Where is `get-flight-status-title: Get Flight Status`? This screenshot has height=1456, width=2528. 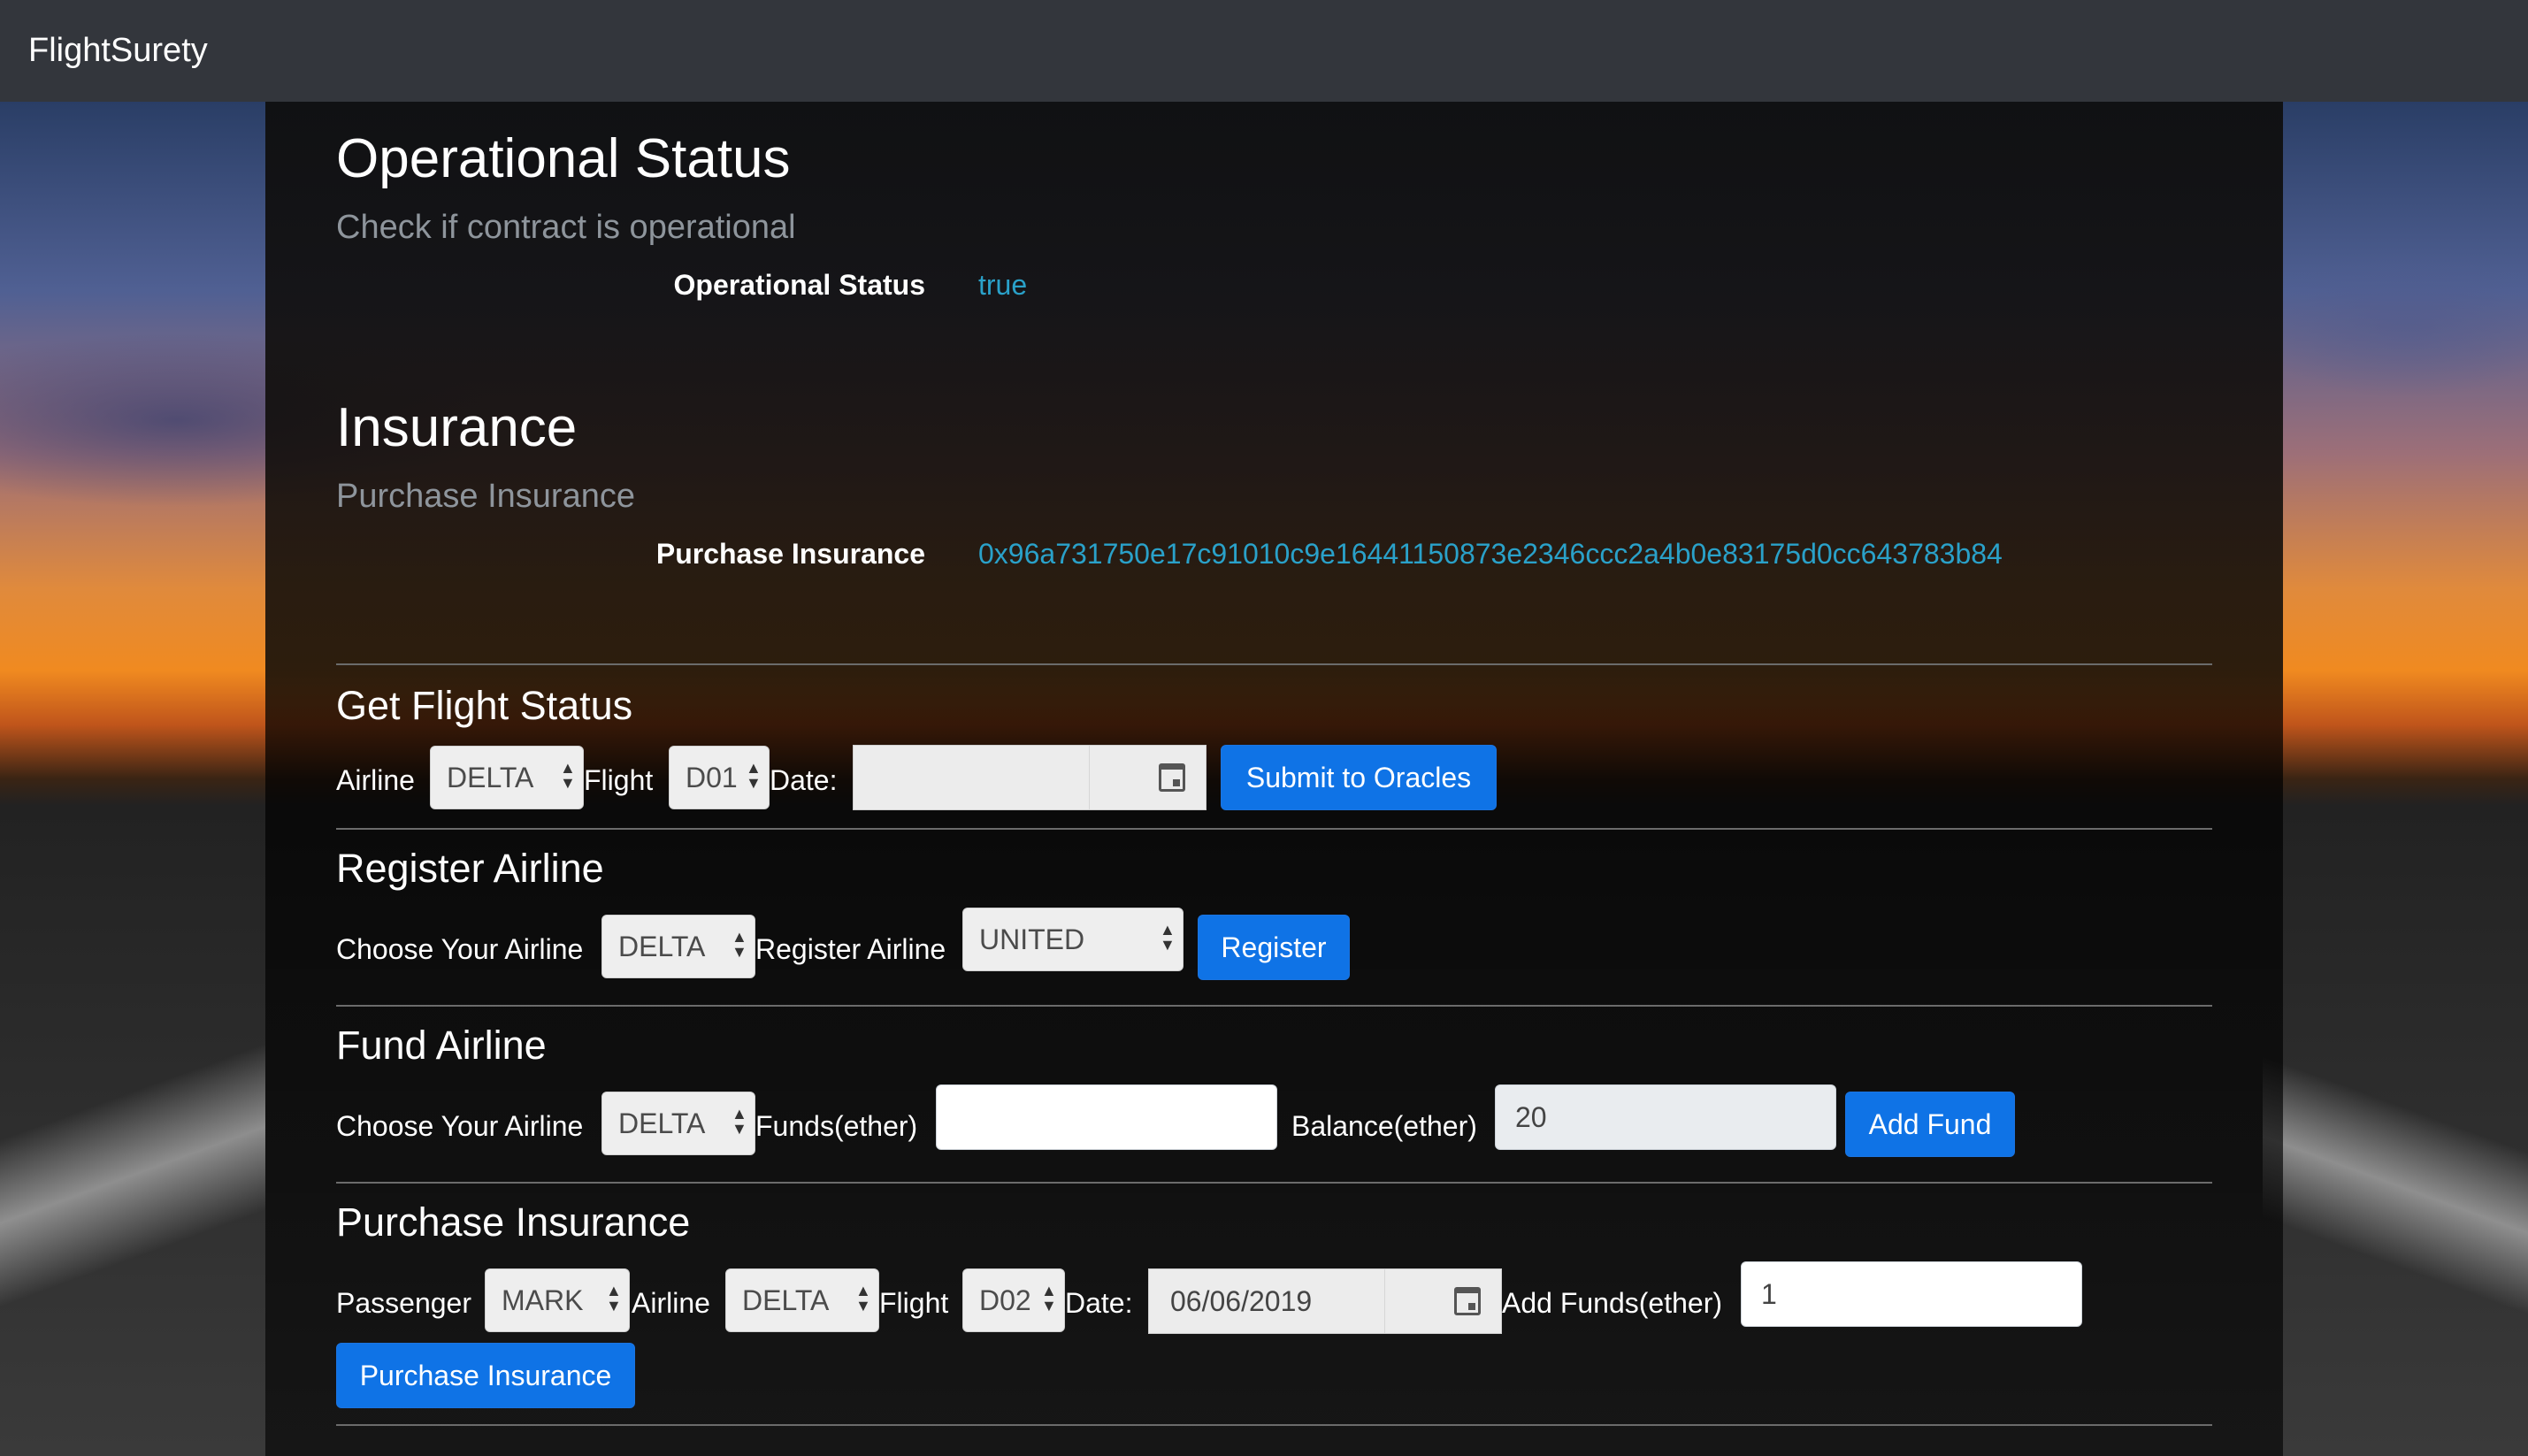 get-flight-status-title: Get Flight Status is located at coordinates (484, 705).